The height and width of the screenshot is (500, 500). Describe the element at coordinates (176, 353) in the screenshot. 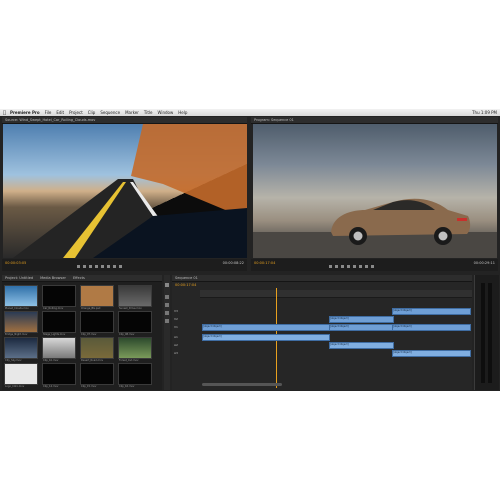

I see `track-label-a3: A3` at that location.